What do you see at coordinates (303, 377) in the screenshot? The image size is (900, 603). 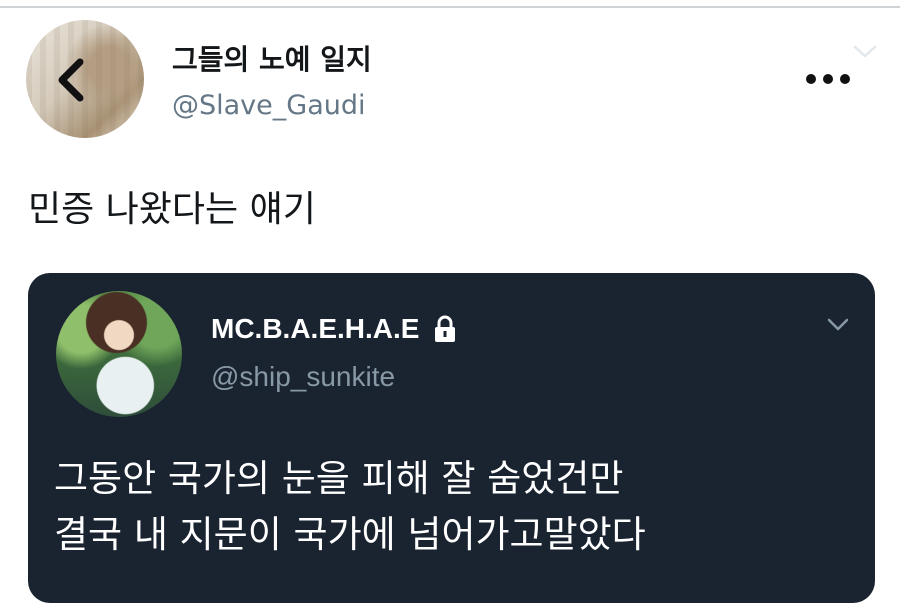 I see `quoted-user-handle: @ship_sunkite` at bounding box center [303, 377].